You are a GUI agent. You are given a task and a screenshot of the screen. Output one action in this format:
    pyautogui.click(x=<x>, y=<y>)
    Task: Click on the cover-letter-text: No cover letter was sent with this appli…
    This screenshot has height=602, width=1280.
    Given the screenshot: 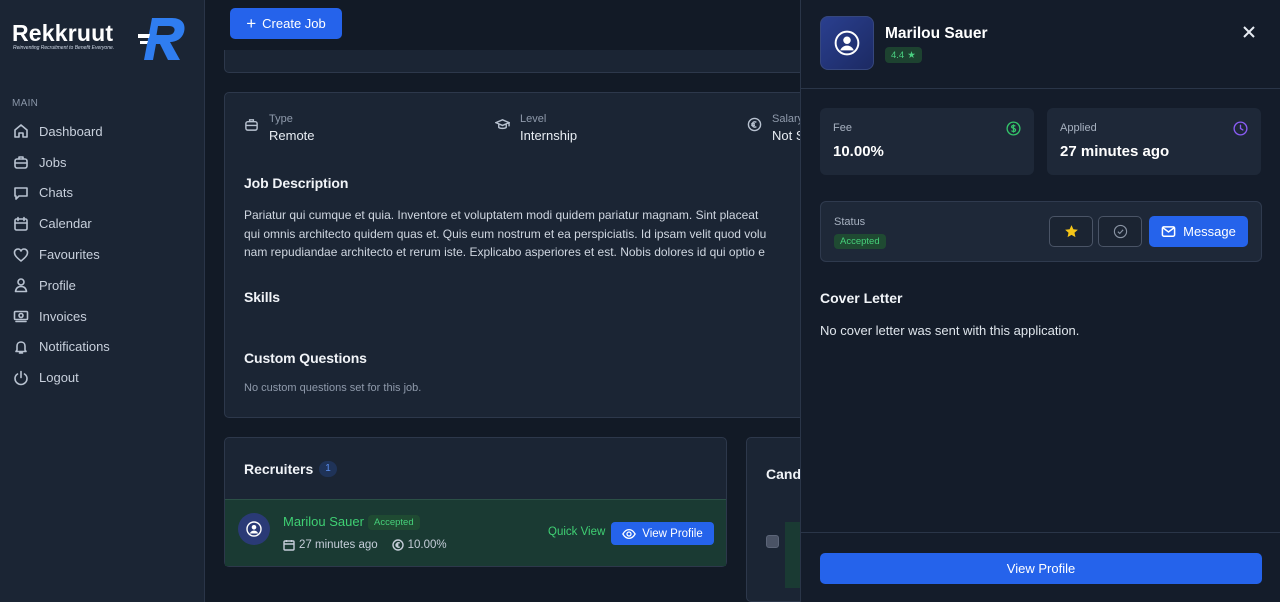 What is the action you would take?
    pyautogui.click(x=950, y=330)
    